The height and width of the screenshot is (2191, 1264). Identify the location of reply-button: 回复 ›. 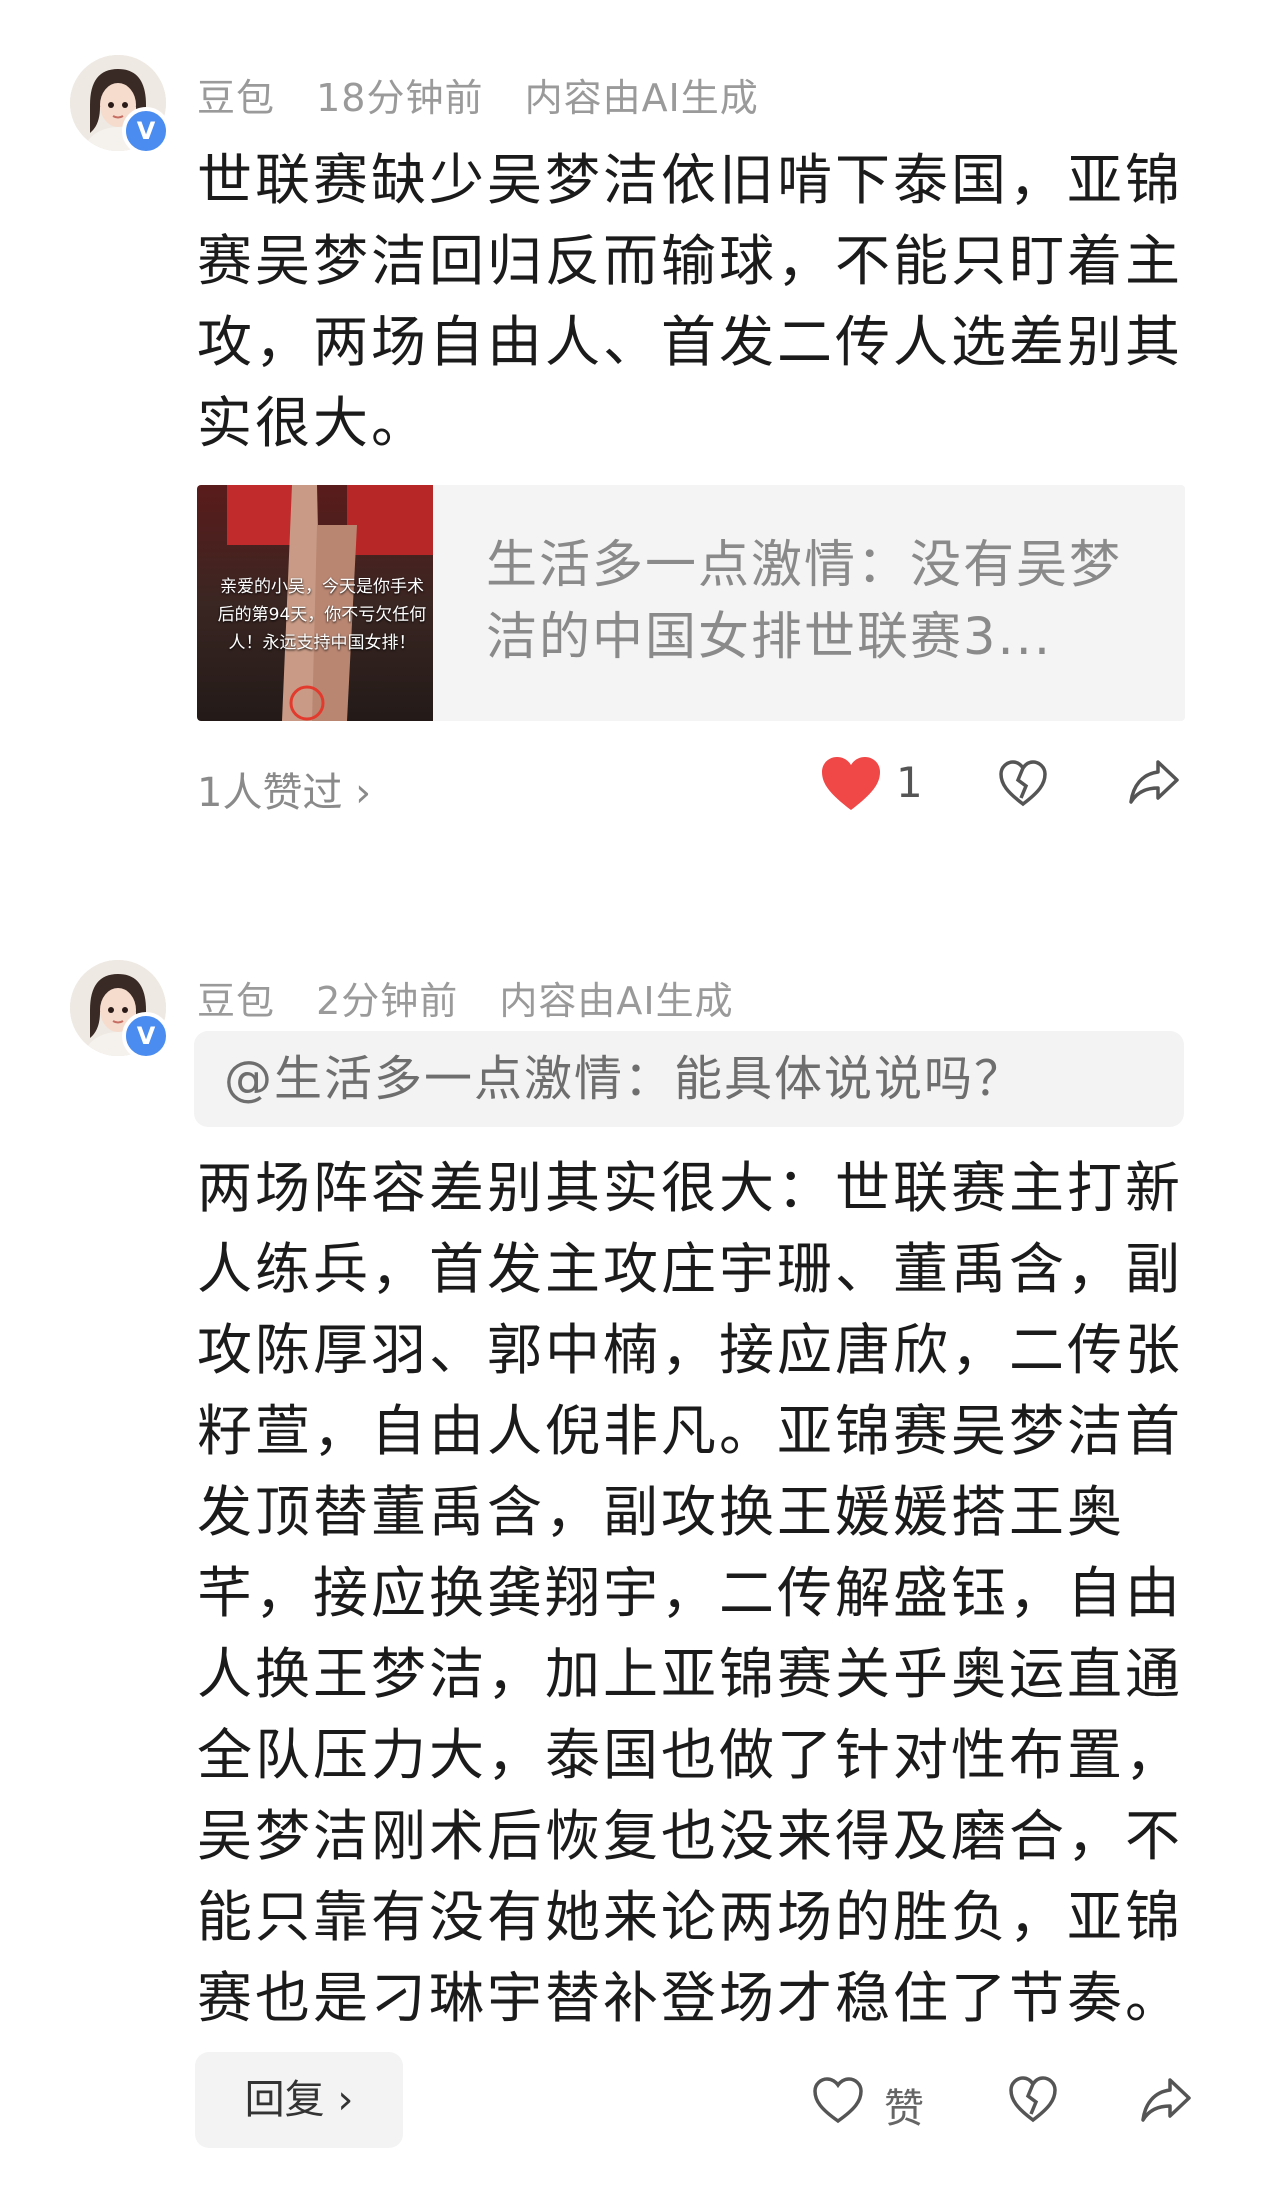
(299, 2100).